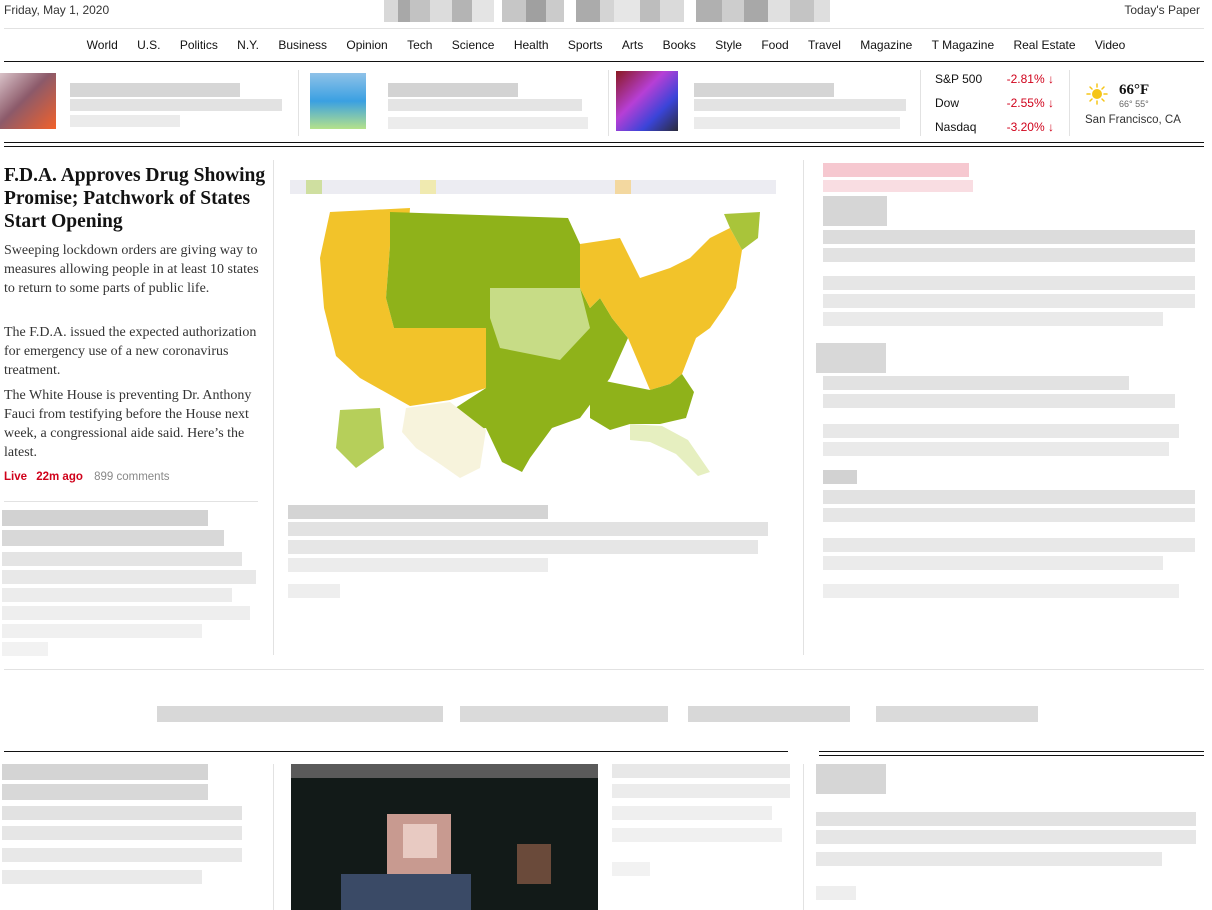  I want to click on nav-item-ny: N.Y., so click(248, 45).